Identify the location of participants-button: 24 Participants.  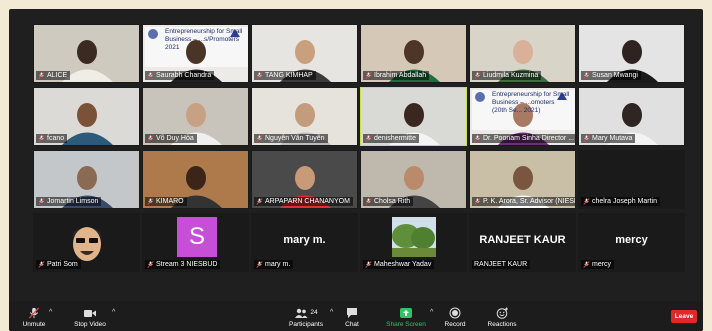
(306, 318).